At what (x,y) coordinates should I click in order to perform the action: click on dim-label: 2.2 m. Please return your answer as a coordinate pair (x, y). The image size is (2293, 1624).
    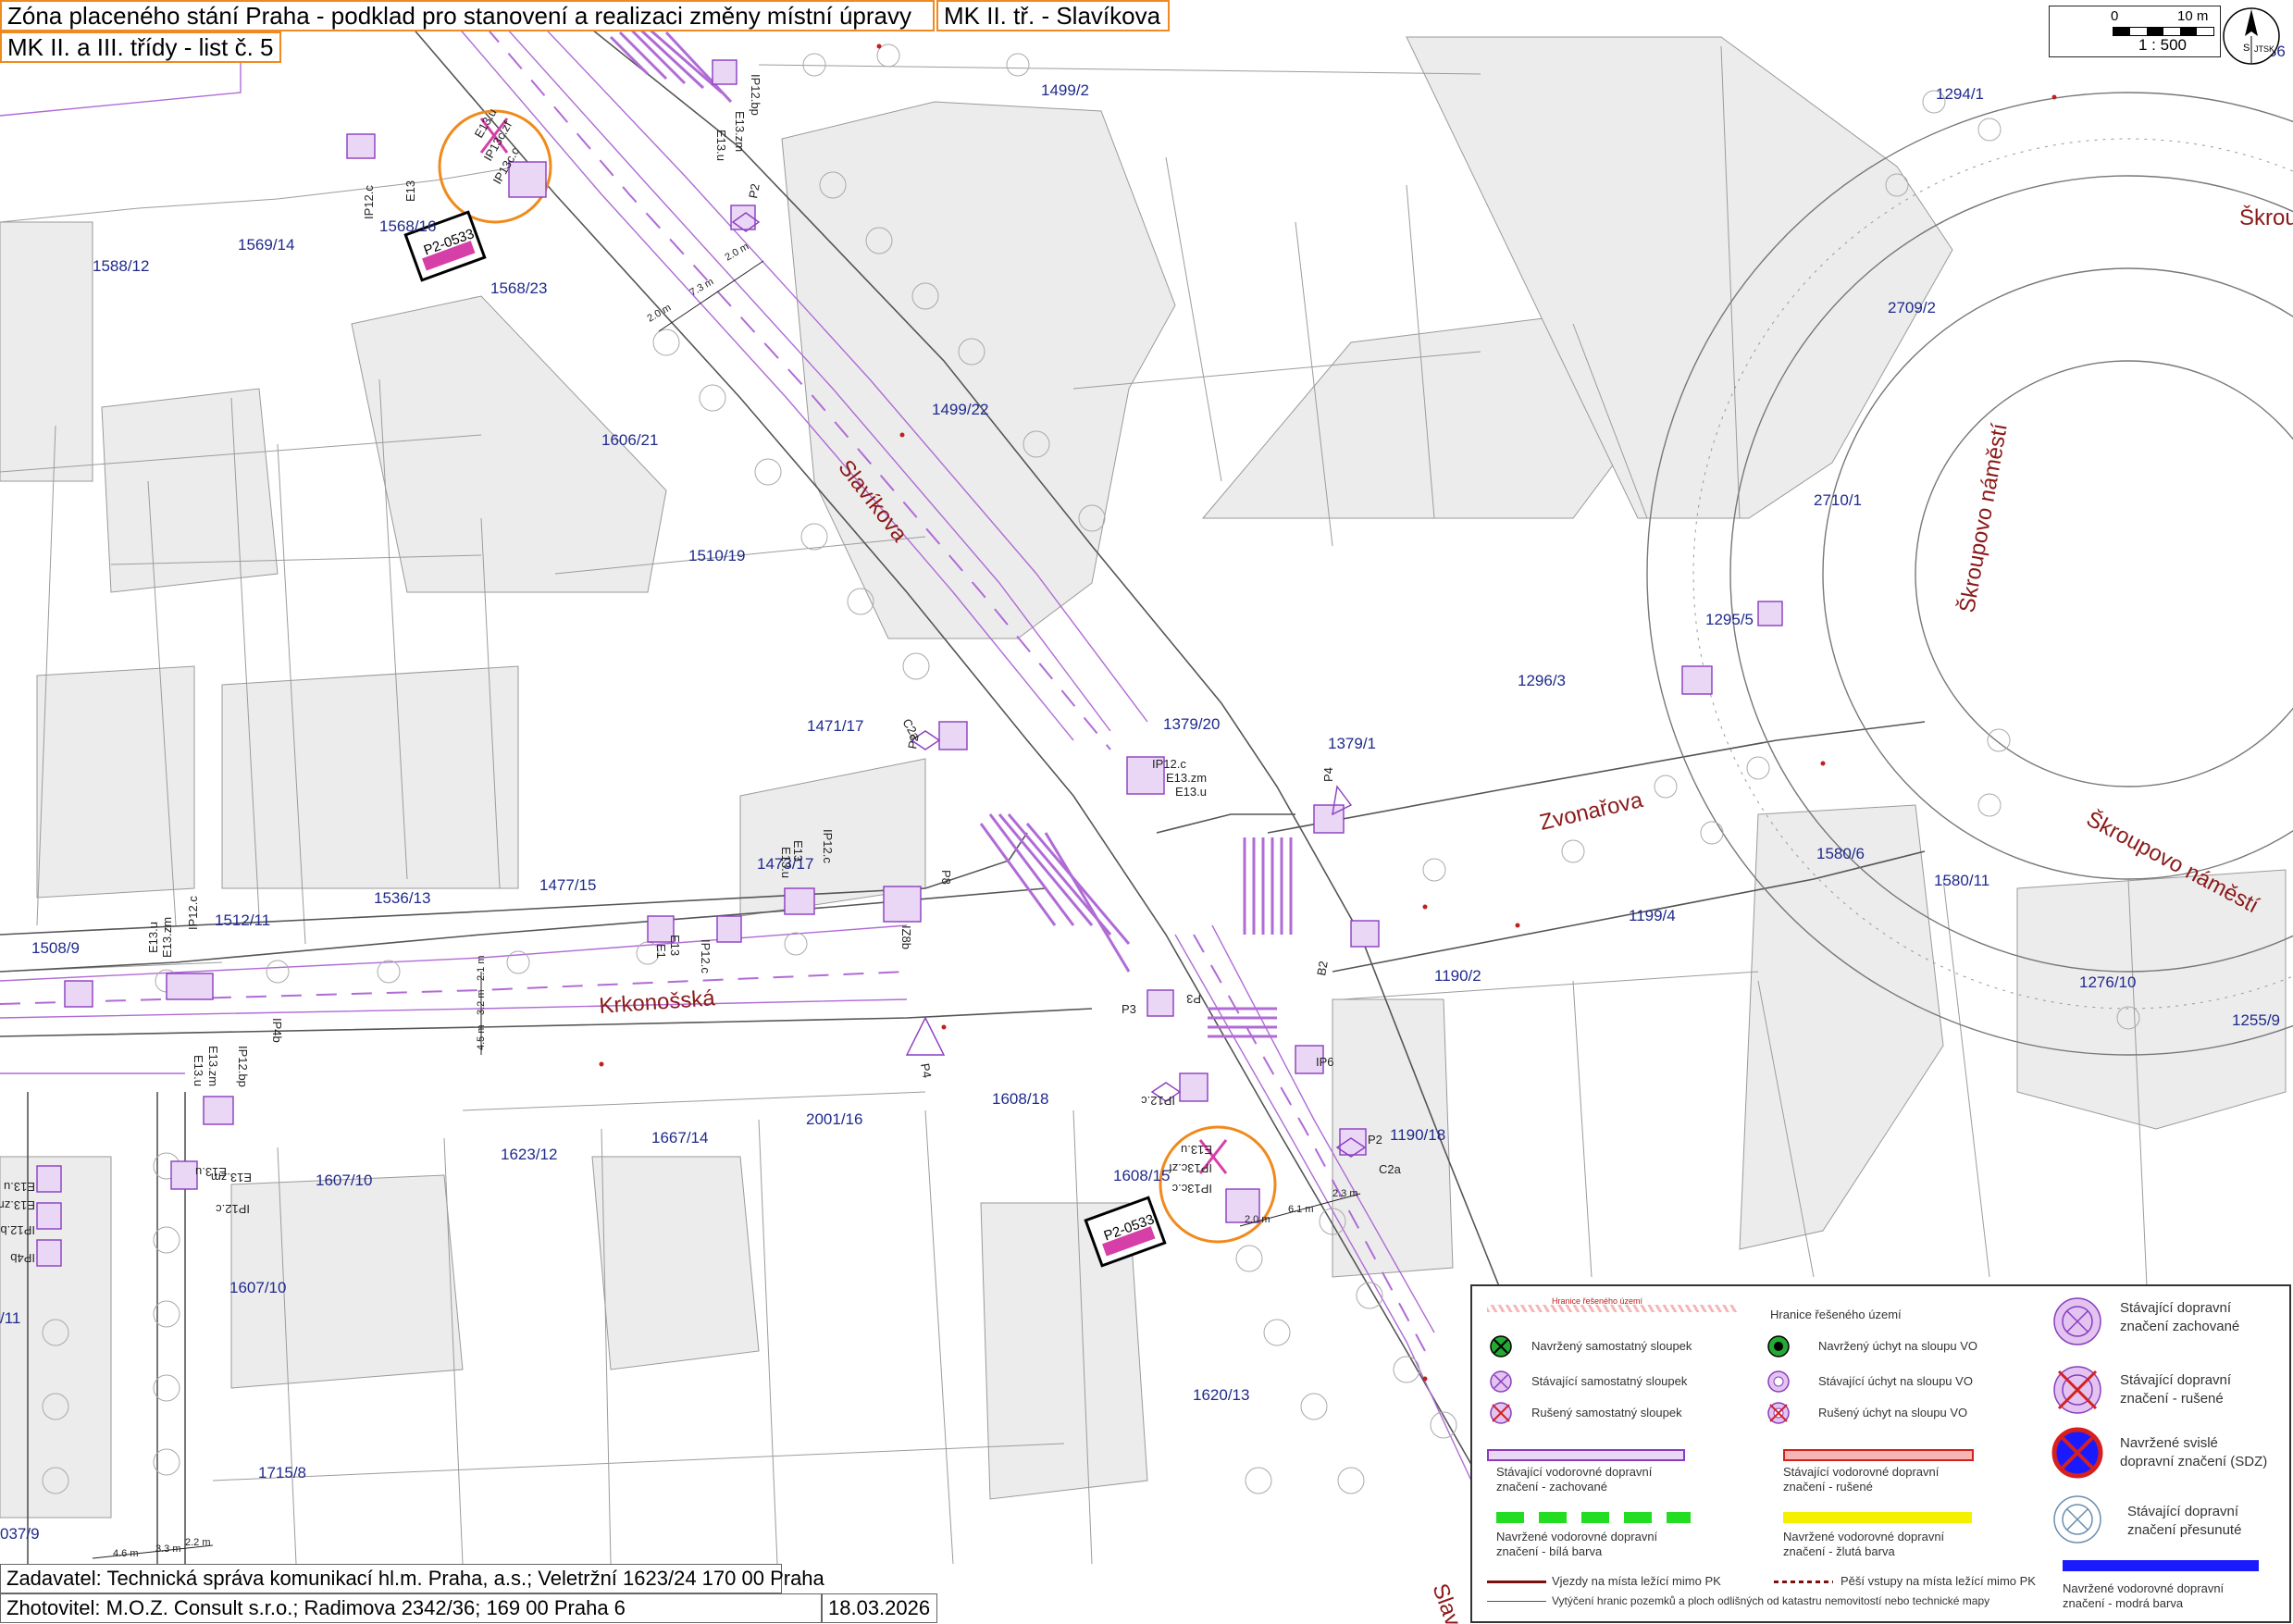
    Looking at the image, I should click on (198, 1542).